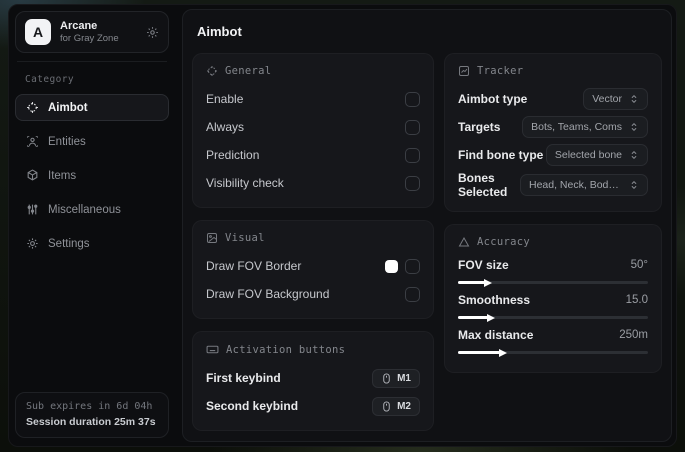  Describe the element at coordinates (412, 266) in the screenshot. I see `draw-fov-border-checkbox` at that location.